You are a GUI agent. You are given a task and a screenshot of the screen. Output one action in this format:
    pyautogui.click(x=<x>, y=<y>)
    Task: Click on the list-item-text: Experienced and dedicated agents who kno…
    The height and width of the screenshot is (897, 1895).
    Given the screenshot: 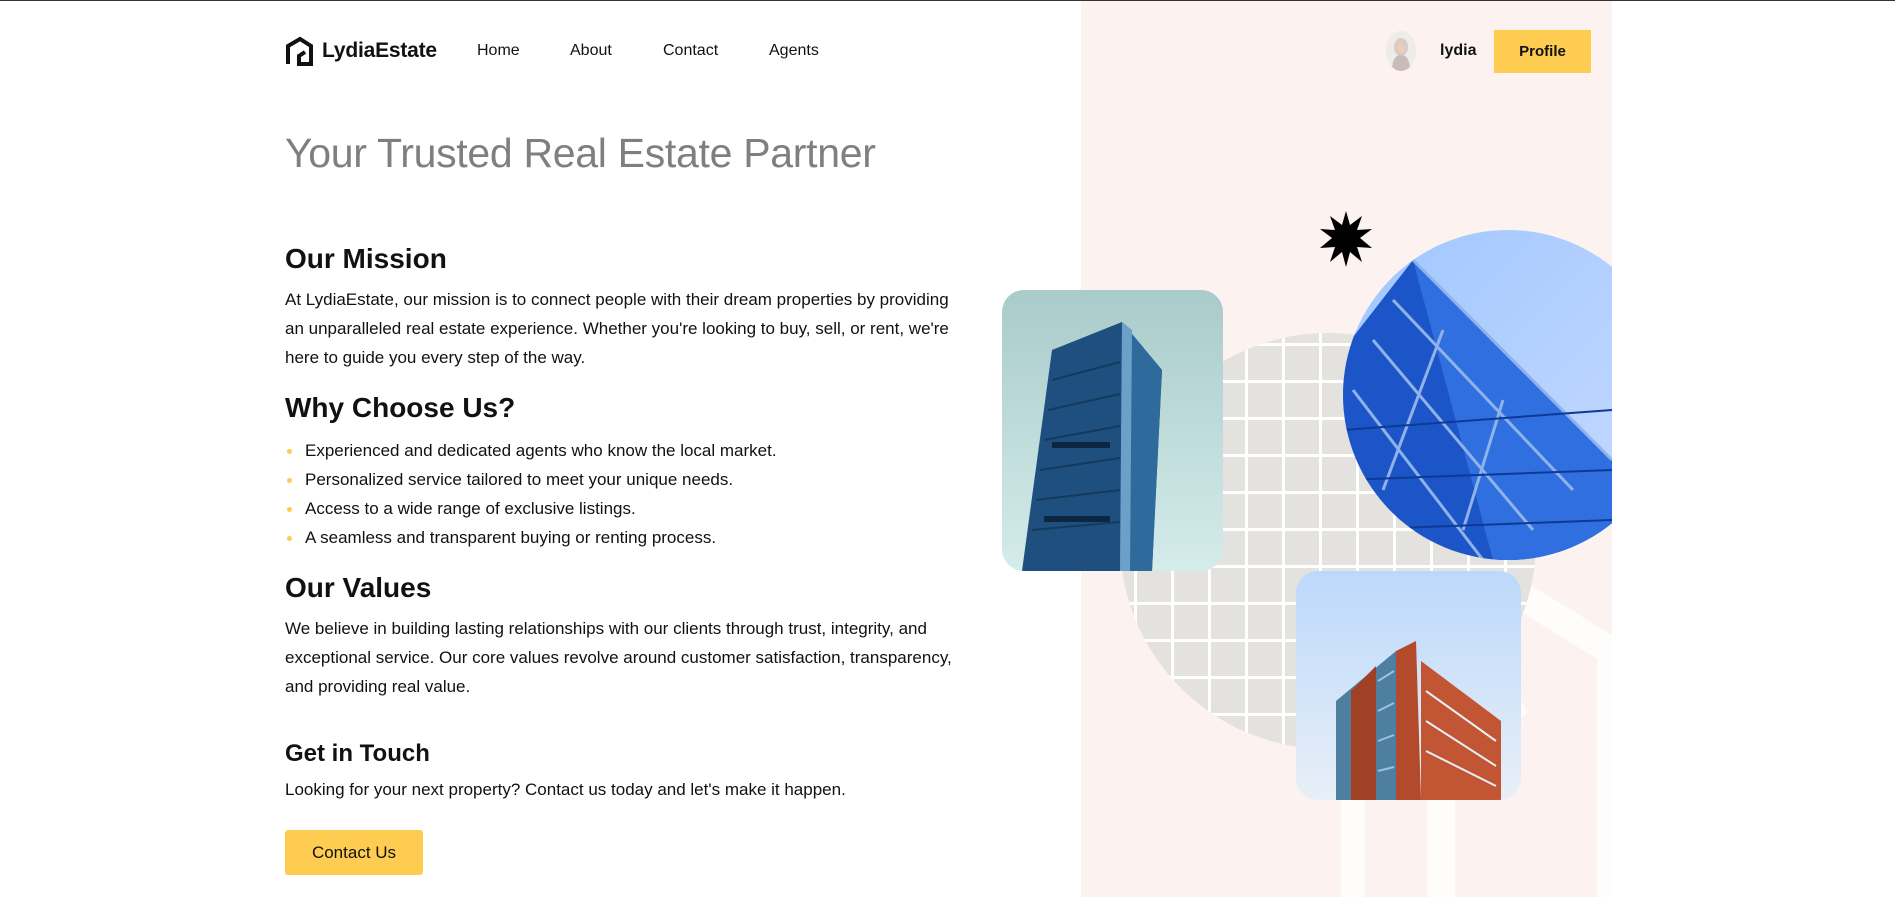 What is the action you would take?
    pyautogui.click(x=541, y=450)
    